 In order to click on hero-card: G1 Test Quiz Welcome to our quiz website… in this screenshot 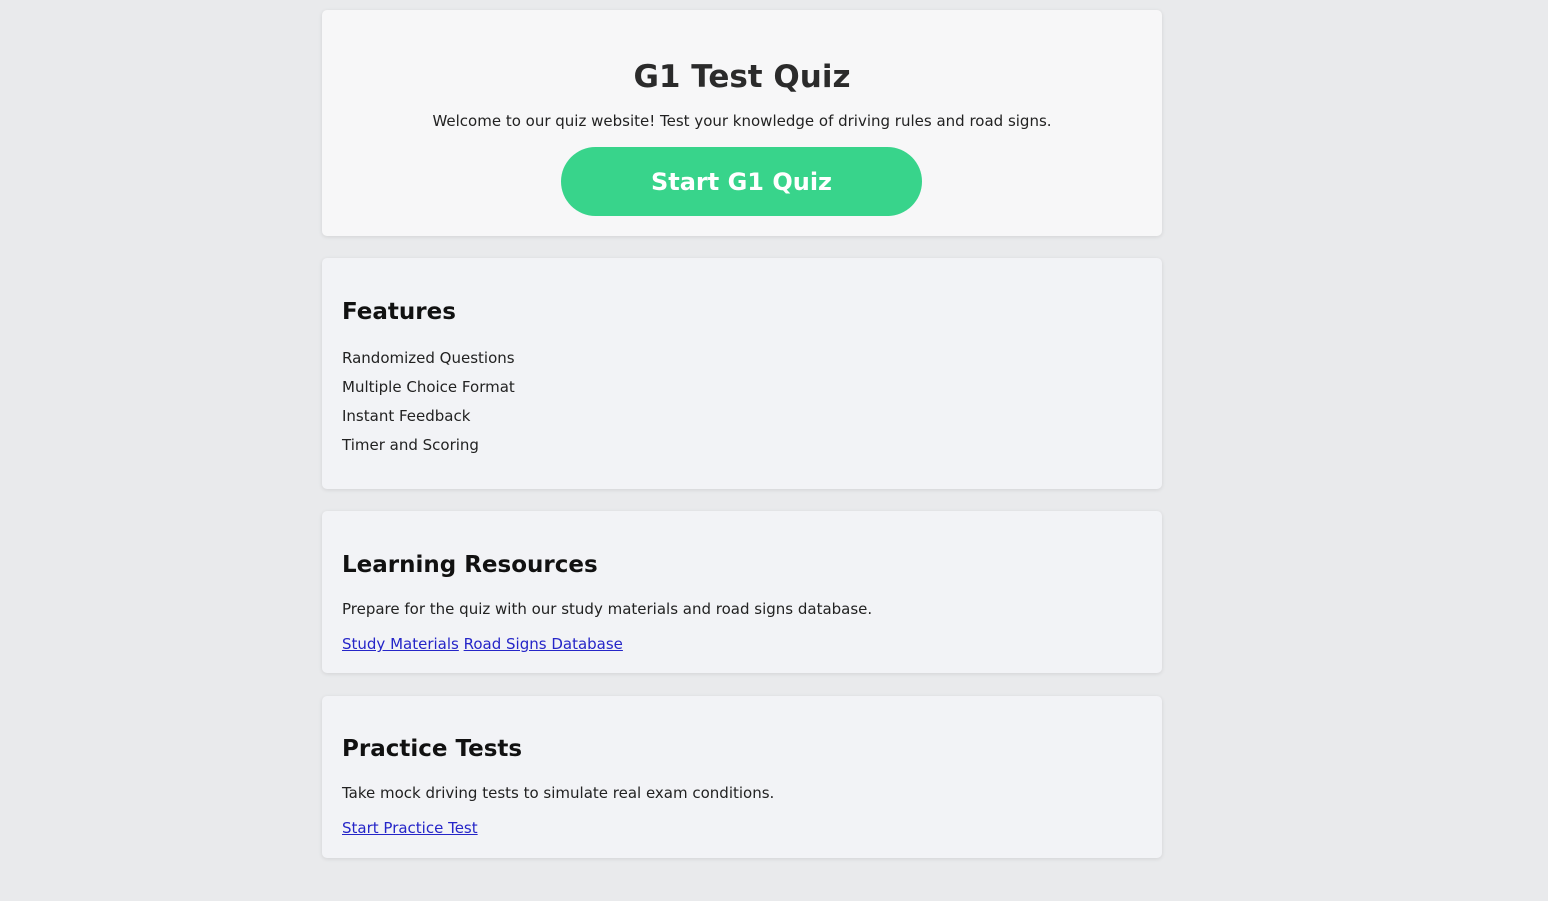, I will do `click(742, 123)`.